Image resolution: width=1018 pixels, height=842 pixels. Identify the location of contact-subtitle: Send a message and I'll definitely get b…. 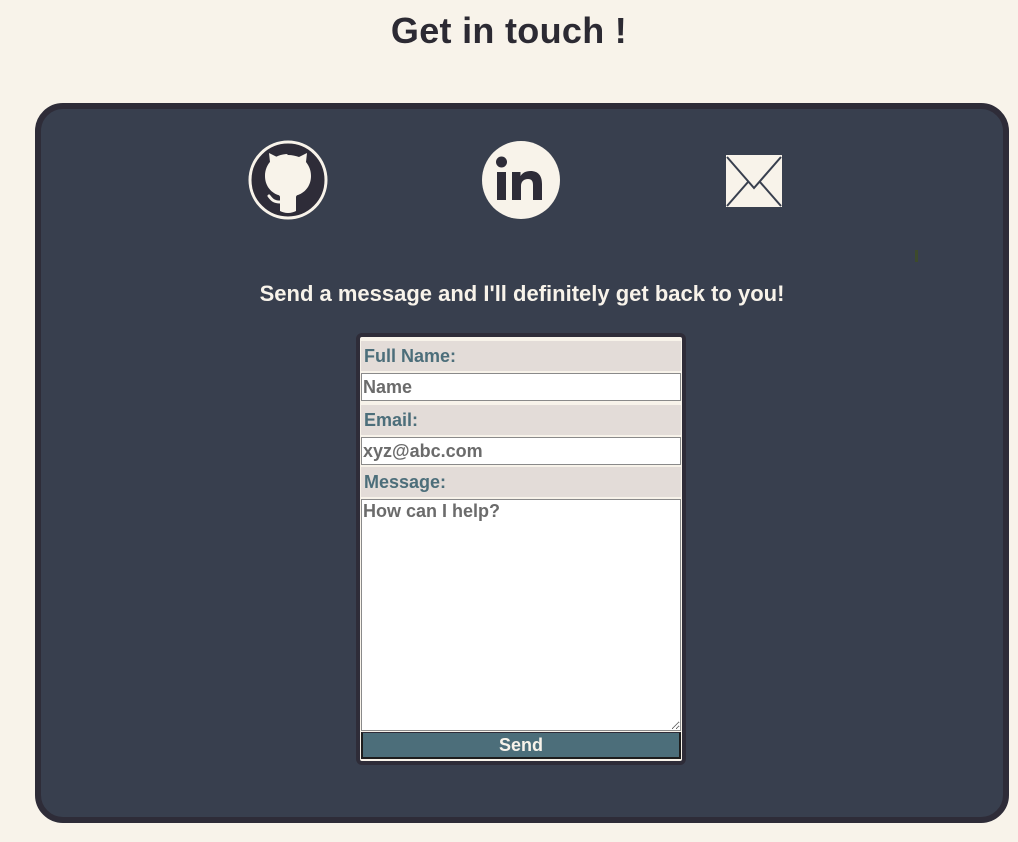
(522, 293).